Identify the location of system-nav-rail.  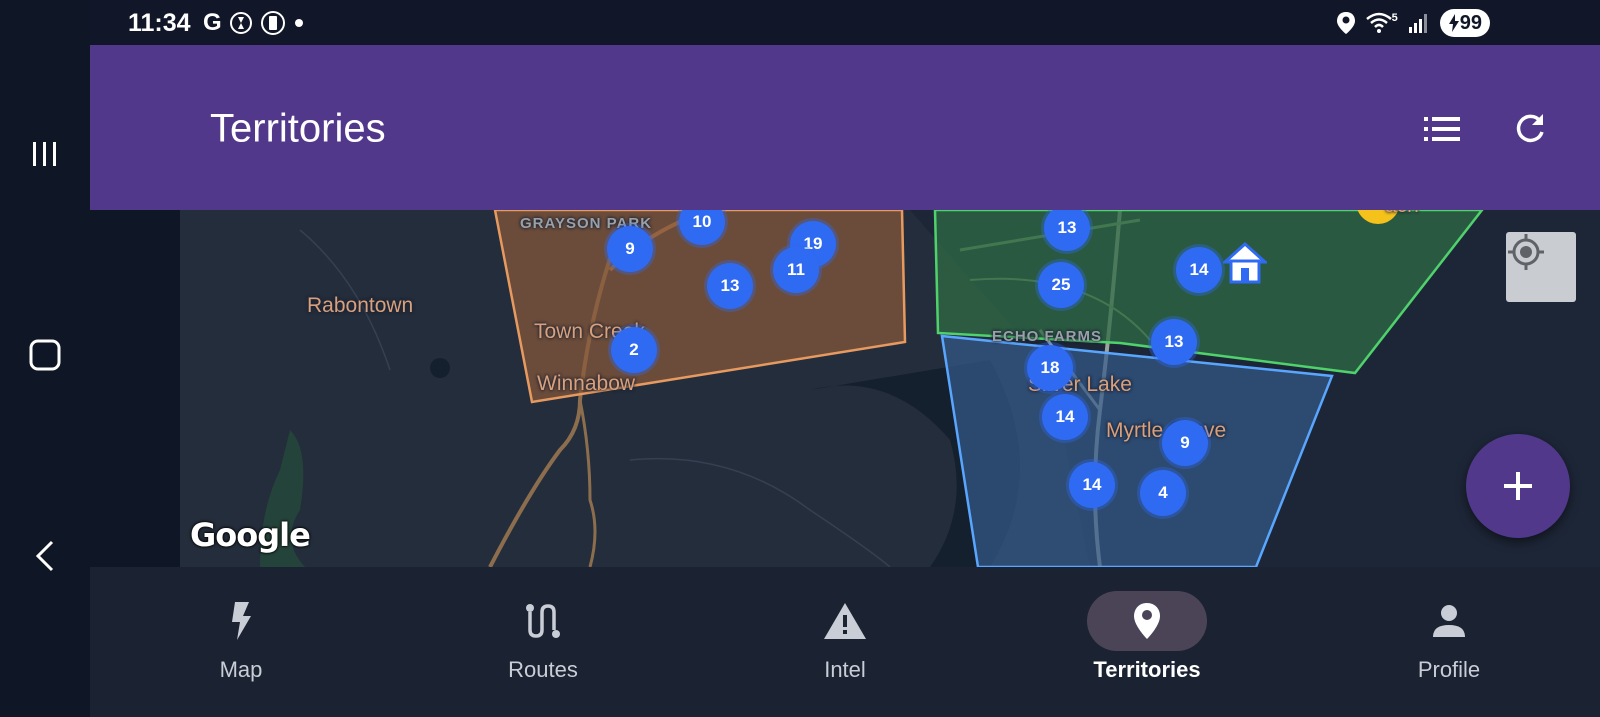
(45, 358).